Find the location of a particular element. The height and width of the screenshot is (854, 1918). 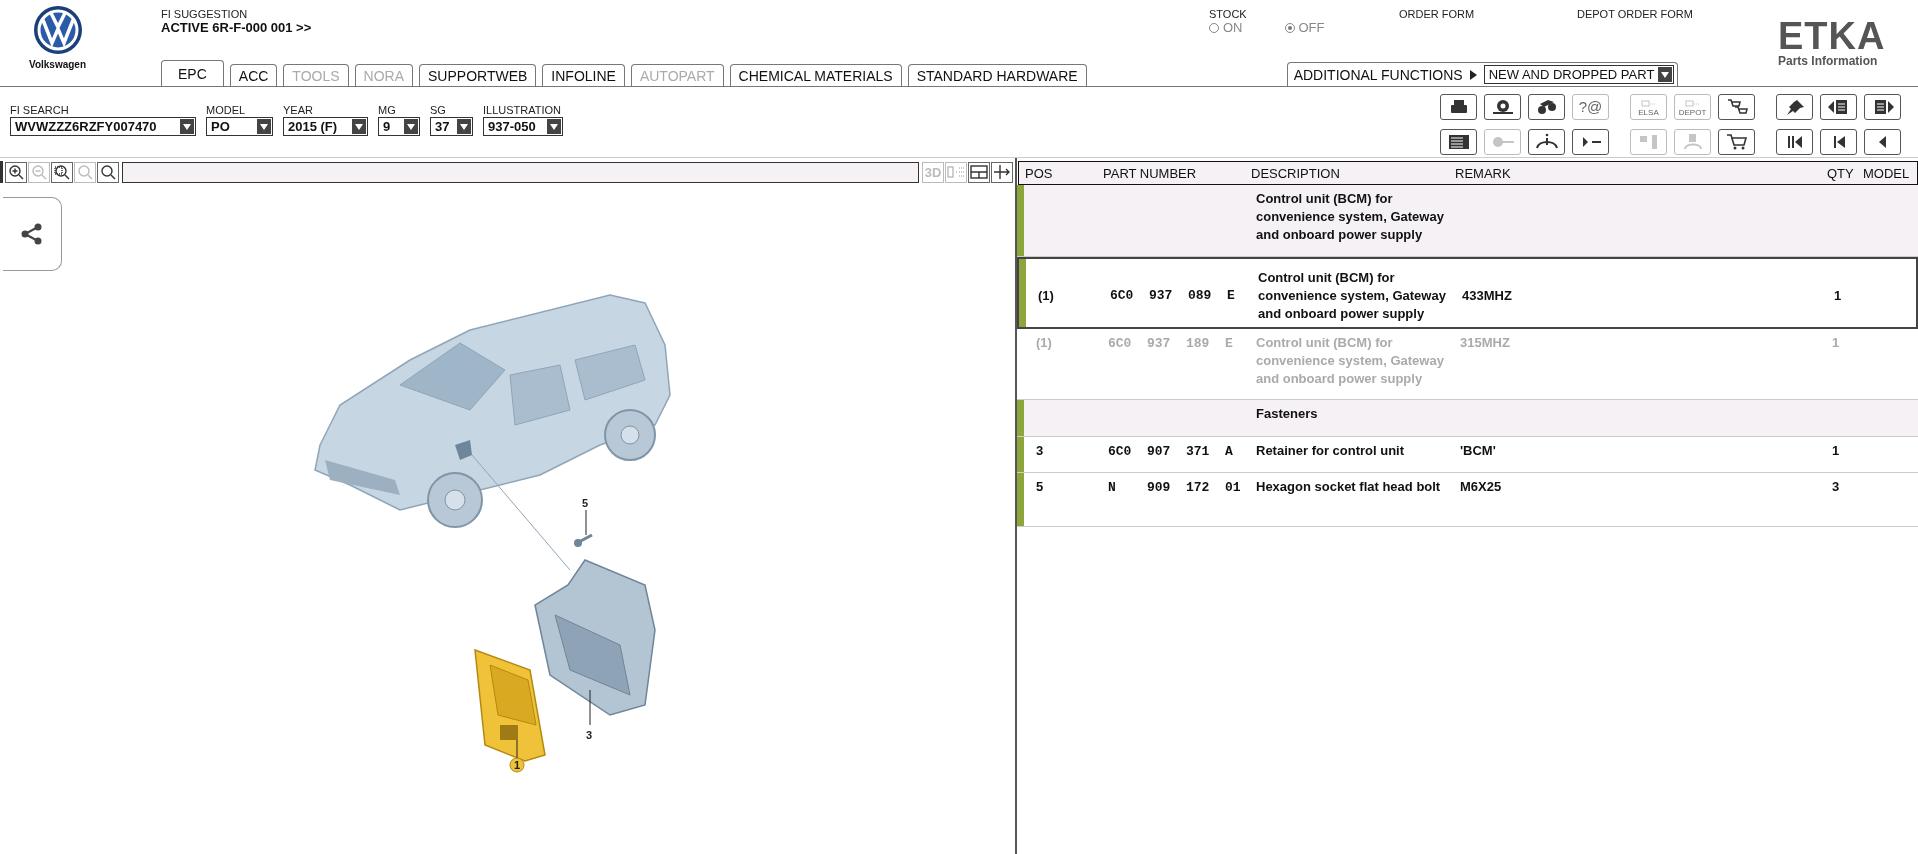

etka-subtitle: Parts Information is located at coordinates (1828, 61).